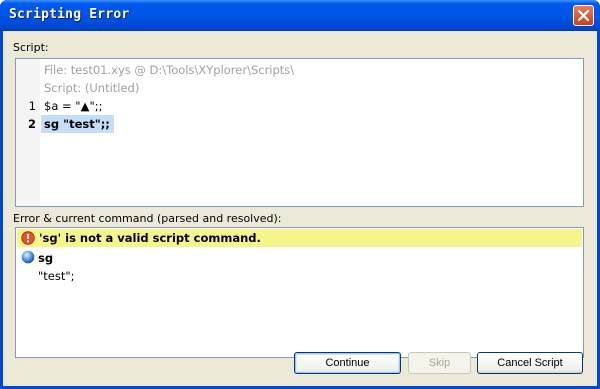  I want to click on current-command: sg, so click(46, 258).